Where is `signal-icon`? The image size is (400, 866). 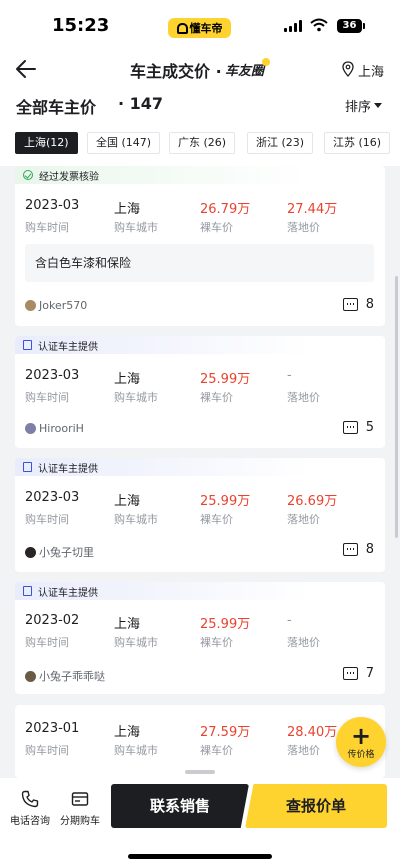 signal-icon is located at coordinates (293, 26).